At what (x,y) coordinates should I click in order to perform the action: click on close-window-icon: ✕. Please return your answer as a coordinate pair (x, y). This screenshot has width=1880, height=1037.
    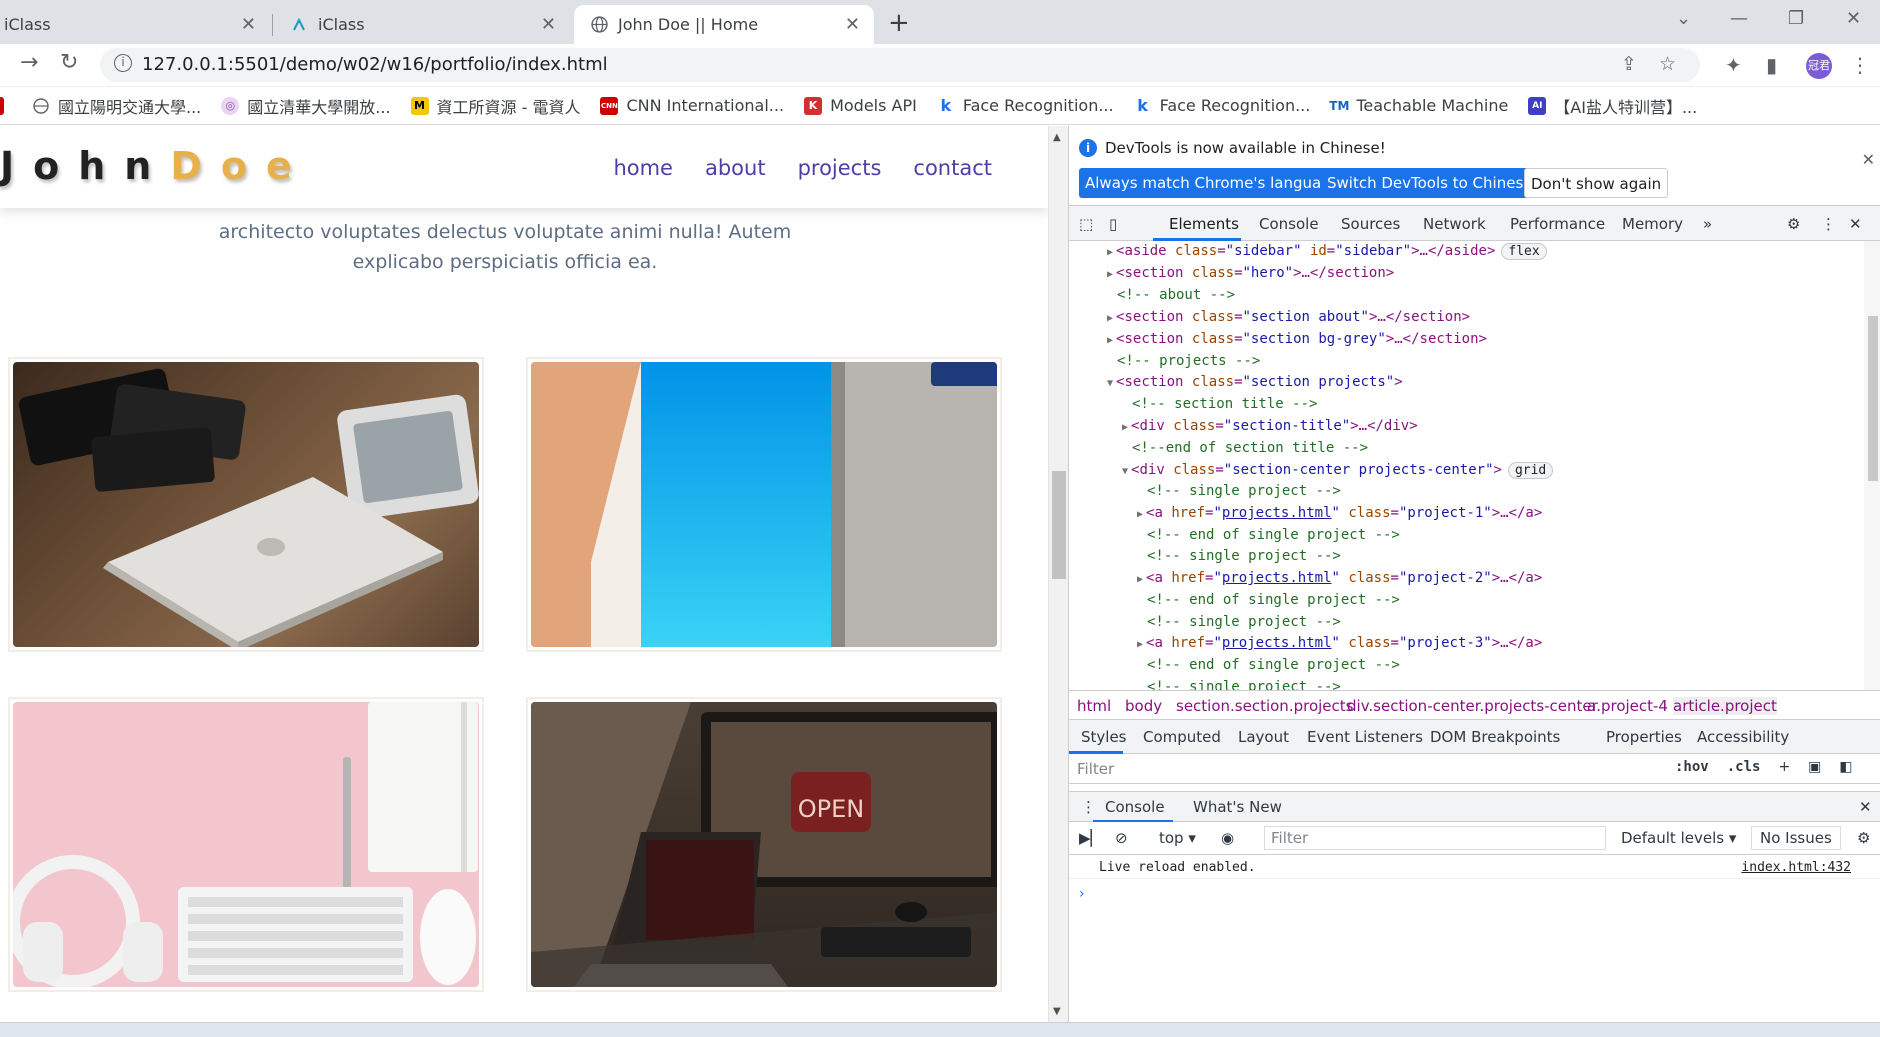
    Looking at the image, I should click on (1853, 18).